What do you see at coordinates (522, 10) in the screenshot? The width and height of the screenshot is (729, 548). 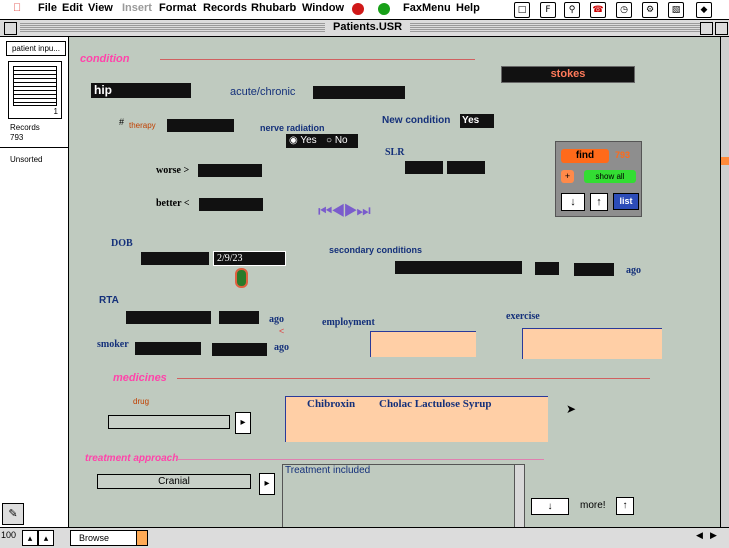 I see `window-switch-icon: □` at bounding box center [522, 10].